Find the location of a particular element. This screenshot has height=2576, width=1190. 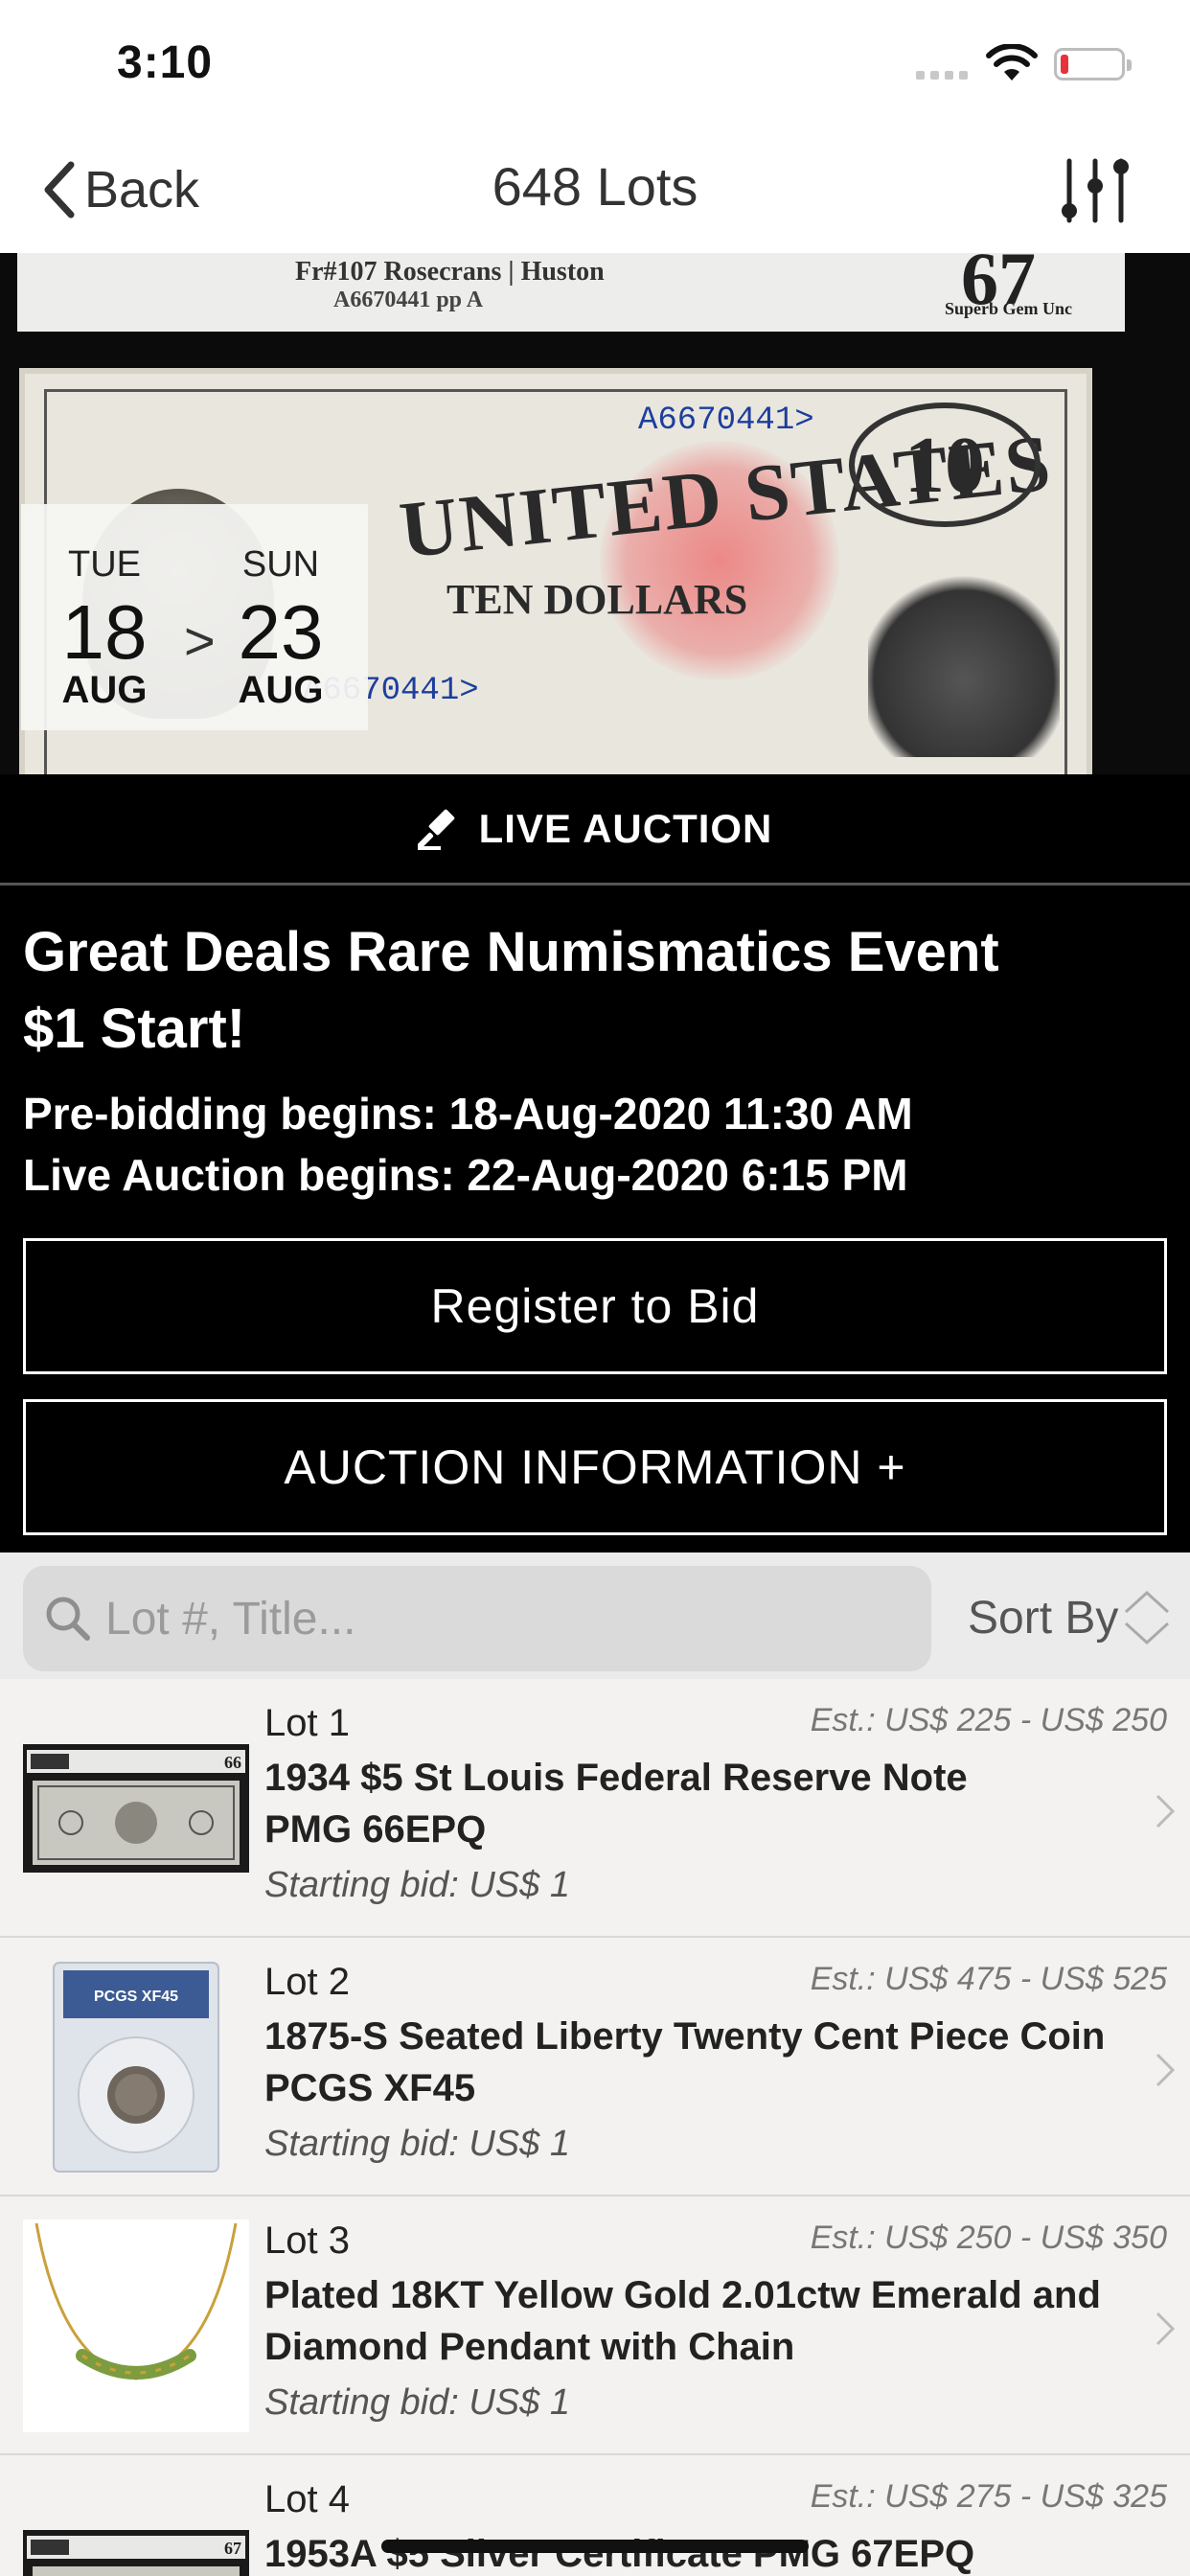

chevron-left-icon is located at coordinates (60, 189).